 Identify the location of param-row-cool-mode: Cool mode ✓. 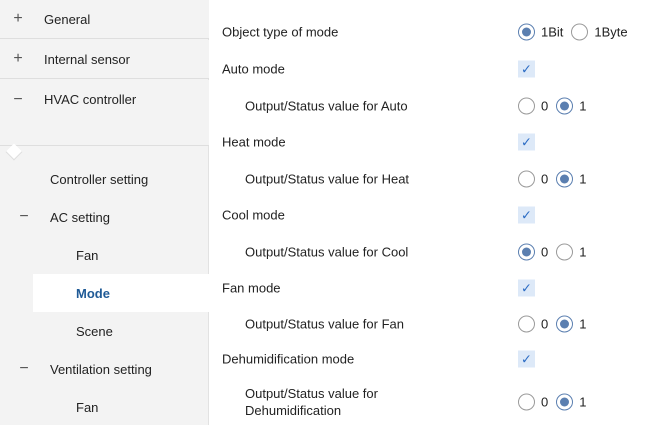
(432, 215).